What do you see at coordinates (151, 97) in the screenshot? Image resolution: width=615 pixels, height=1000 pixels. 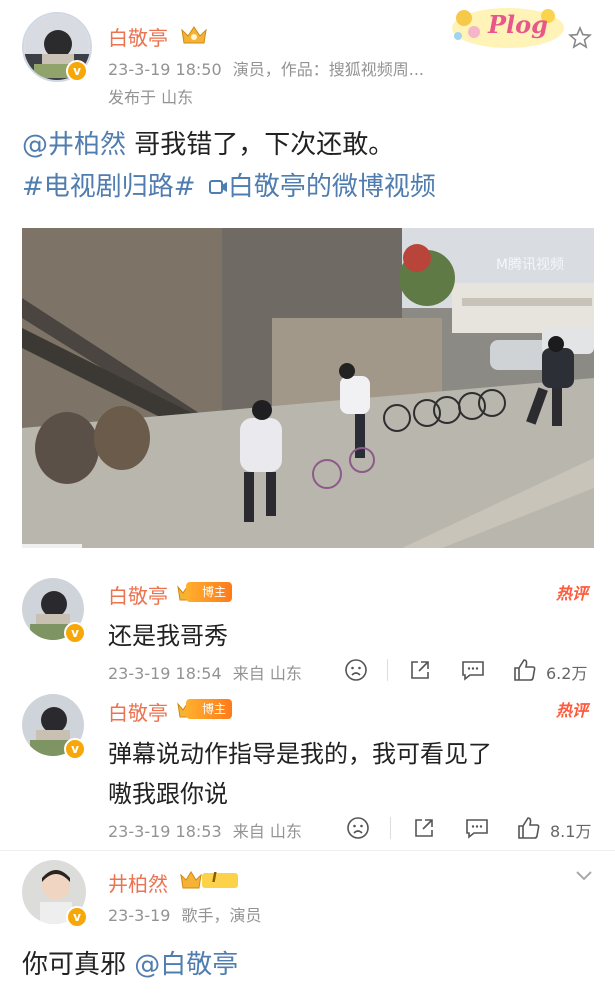 I see `post-location: 发布于 山东` at bounding box center [151, 97].